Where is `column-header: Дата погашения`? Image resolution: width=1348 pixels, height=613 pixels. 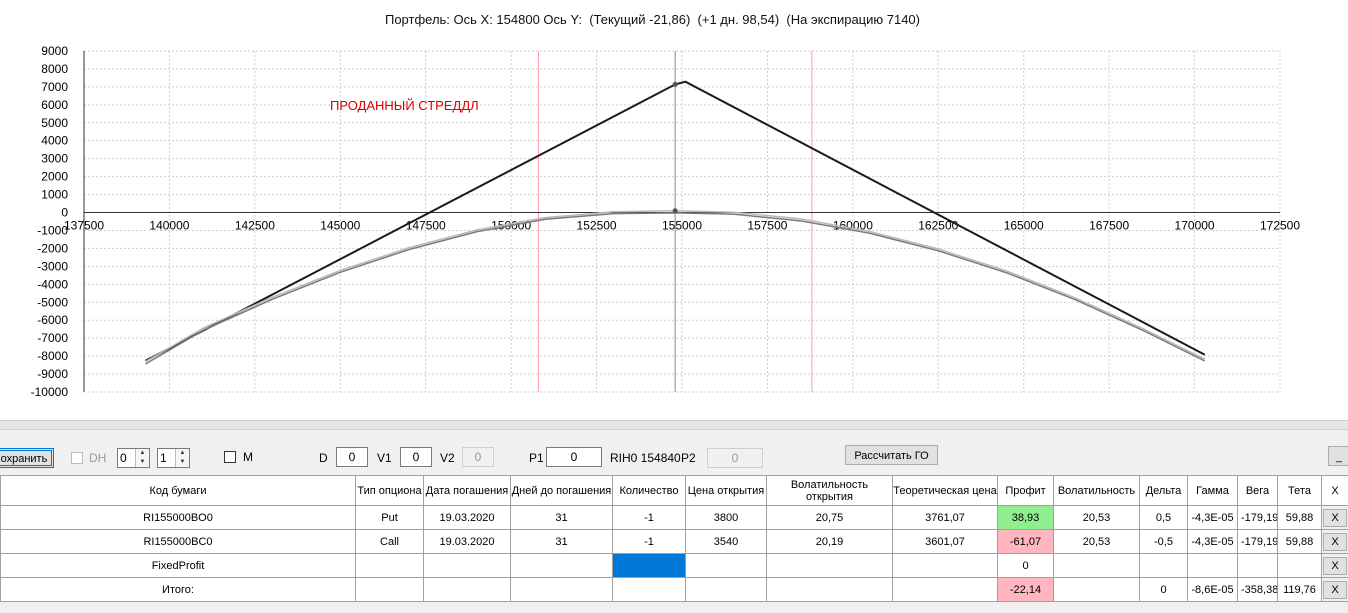
column-header: Дата погашения is located at coordinates (467, 490).